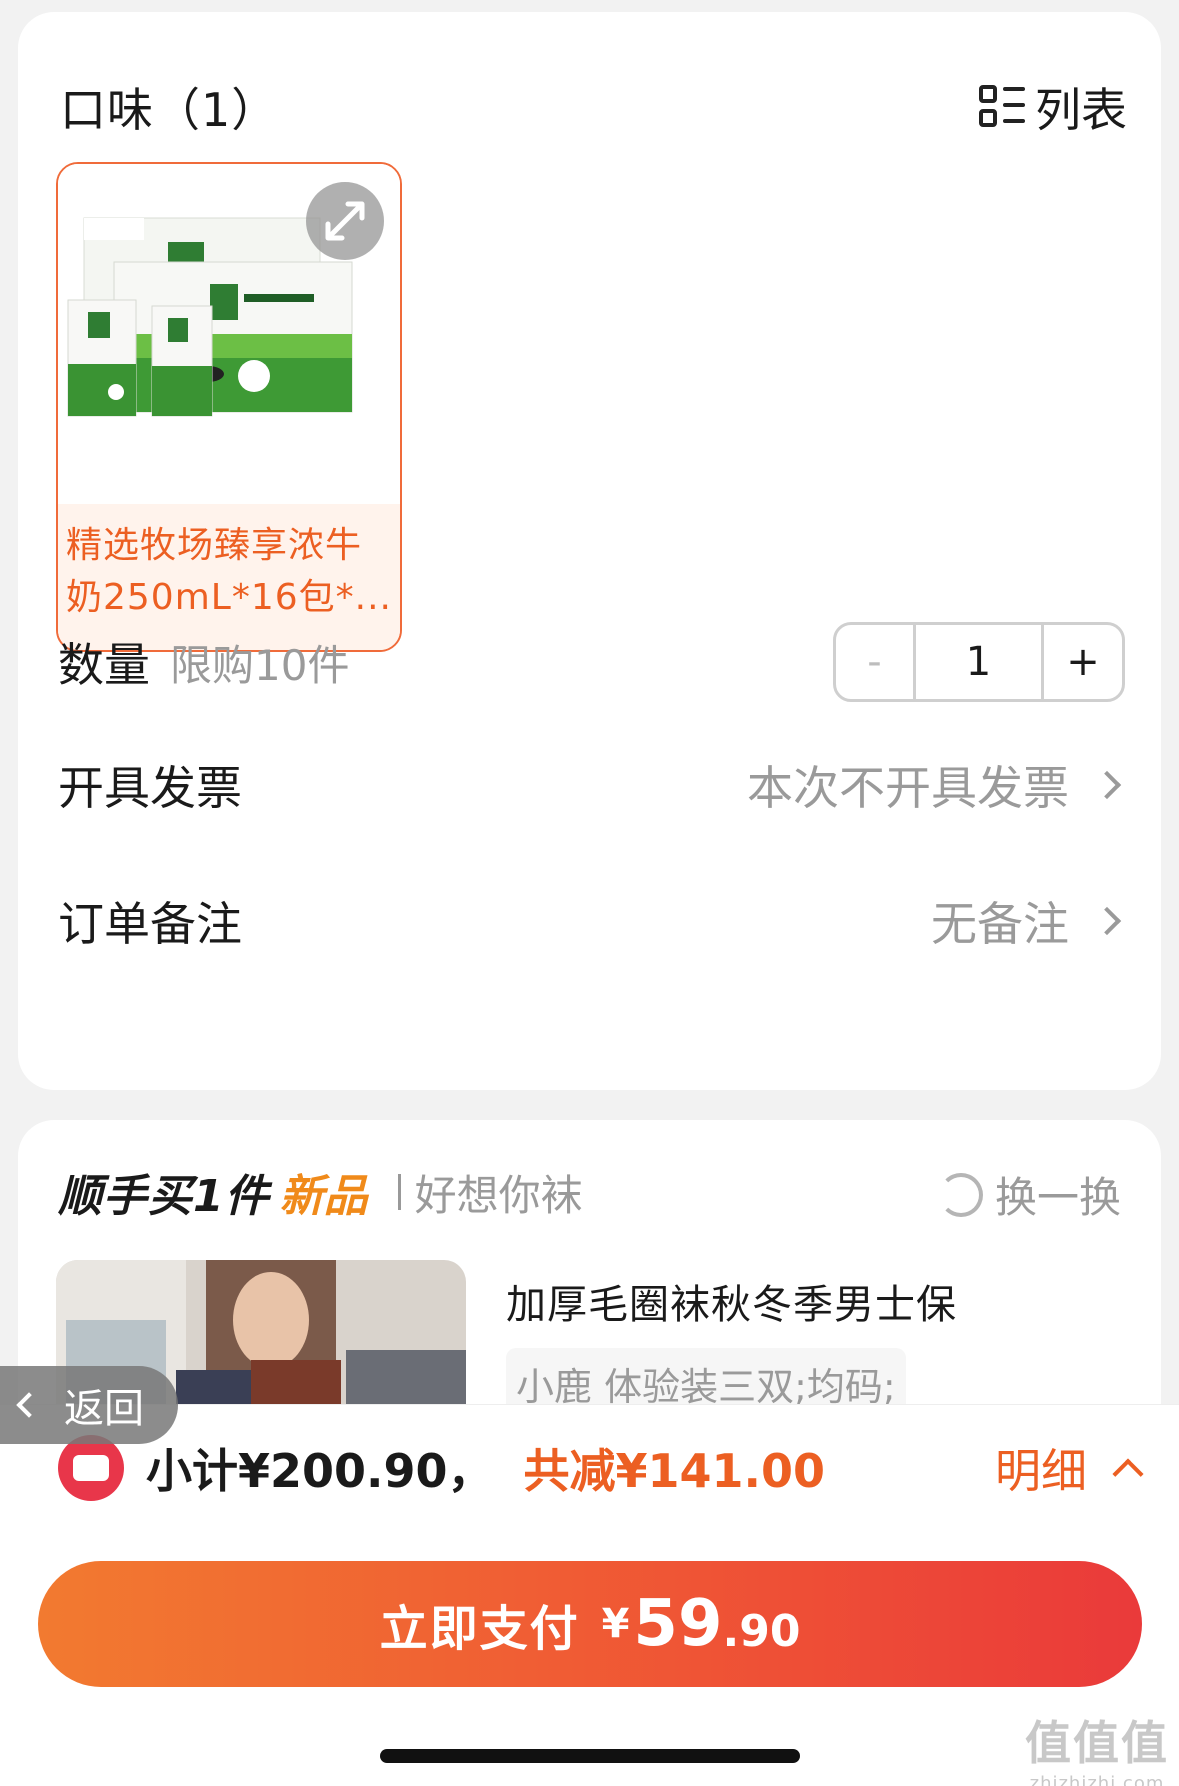 Image resolution: width=1179 pixels, height=1786 pixels. I want to click on total-discount: 共减¥141.00, so click(674, 1471).